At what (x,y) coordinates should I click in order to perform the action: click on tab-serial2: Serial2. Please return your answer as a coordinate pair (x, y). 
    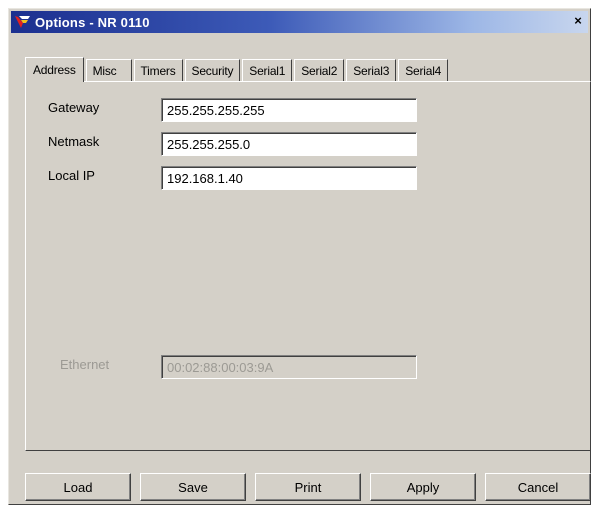
    Looking at the image, I should click on (319, 70).